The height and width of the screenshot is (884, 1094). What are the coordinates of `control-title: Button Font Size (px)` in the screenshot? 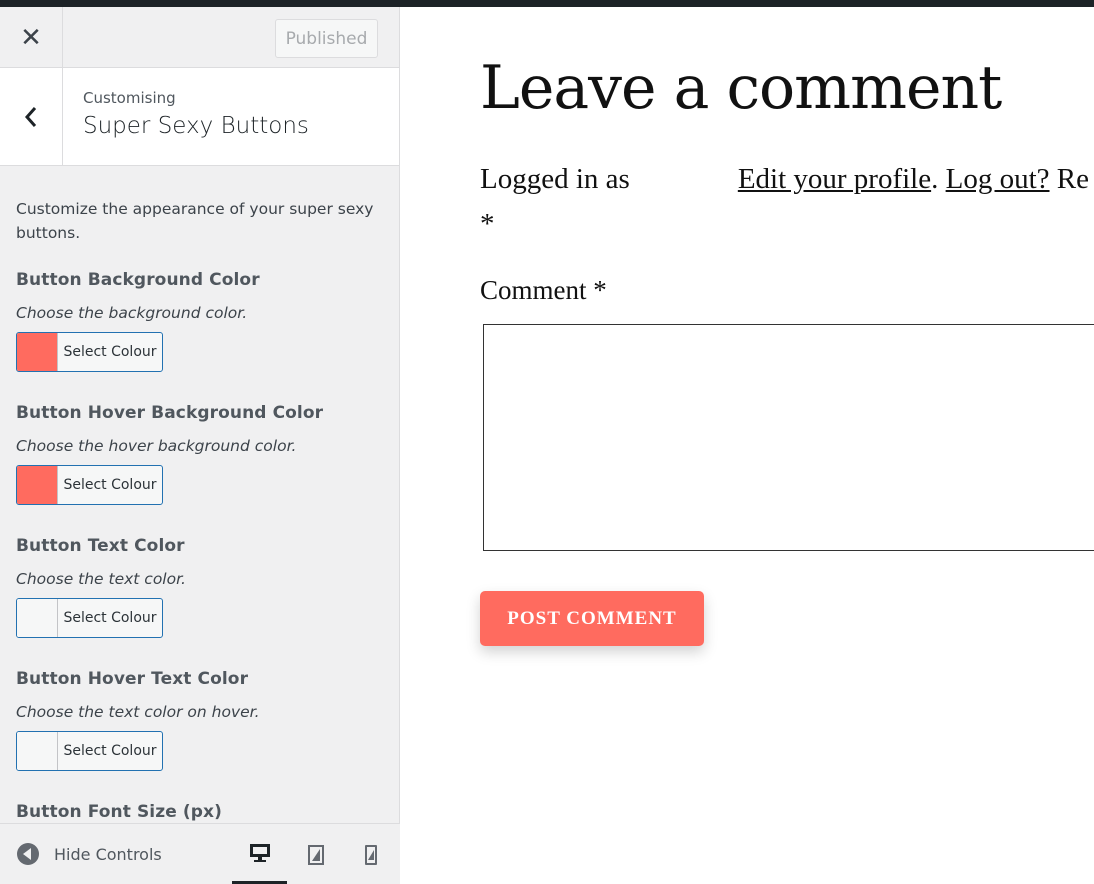 It's located at (119, 812).